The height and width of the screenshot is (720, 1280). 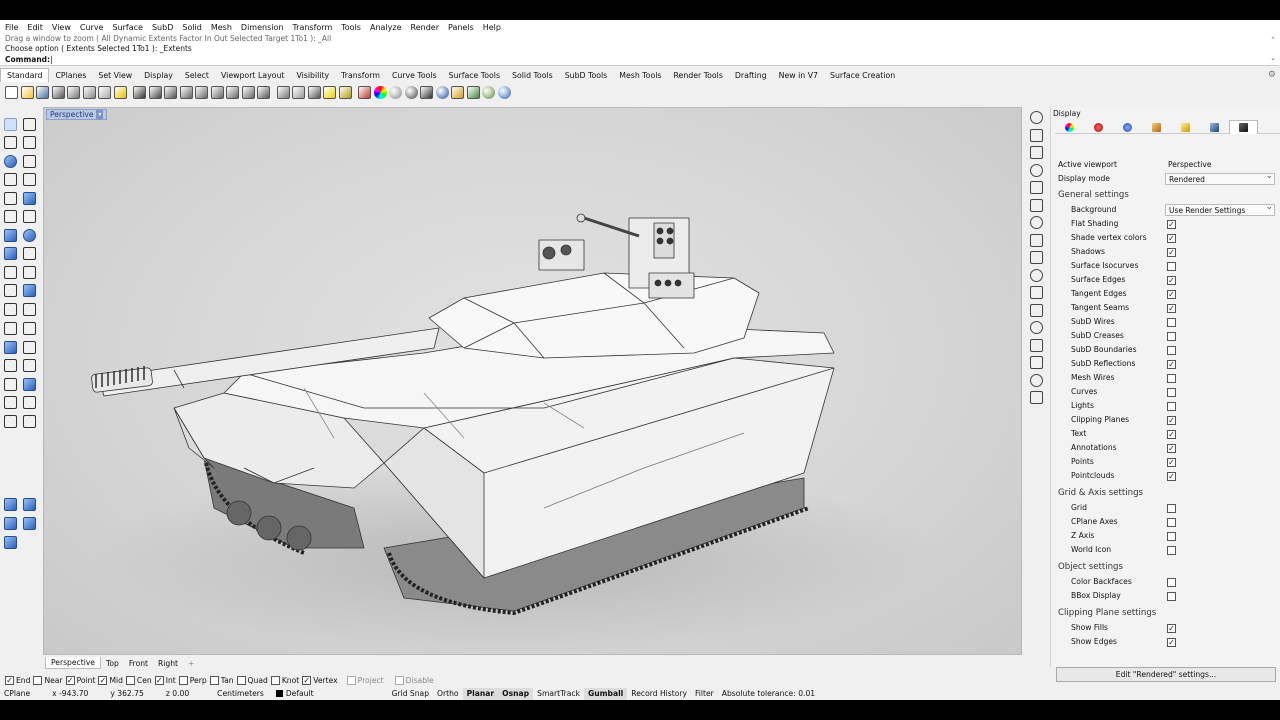 I want to click on tab-set-view: Set View, so click(x=115, y=75).